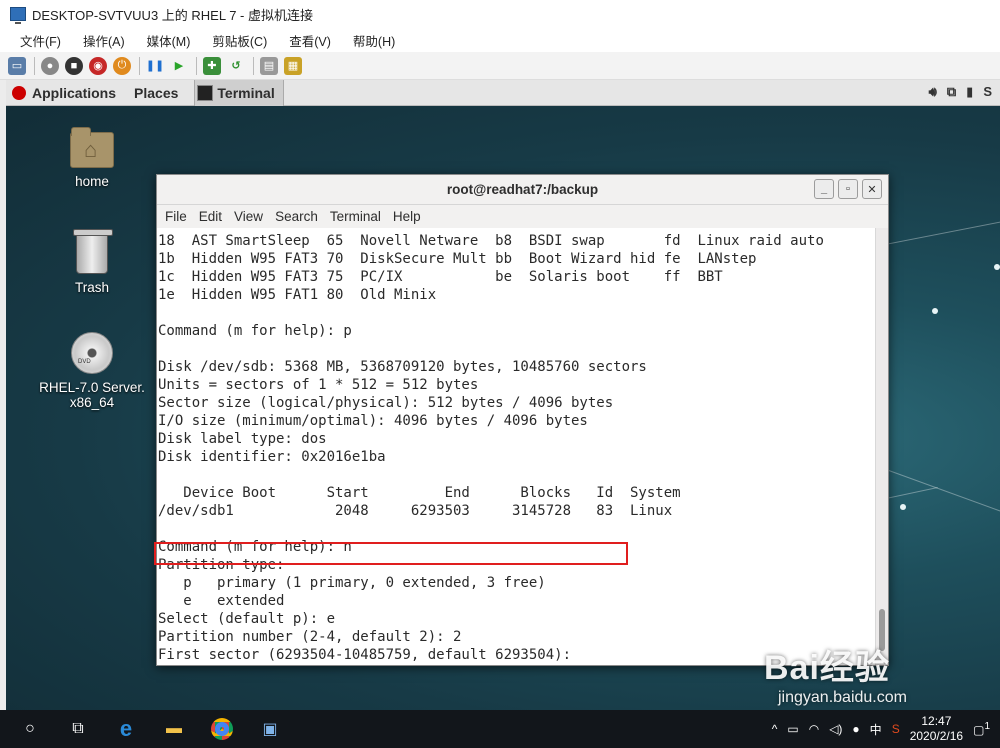 This screenshot has width=1000, height=748. I want to click on volume-icon: 🔊︎, so click(933, 92).